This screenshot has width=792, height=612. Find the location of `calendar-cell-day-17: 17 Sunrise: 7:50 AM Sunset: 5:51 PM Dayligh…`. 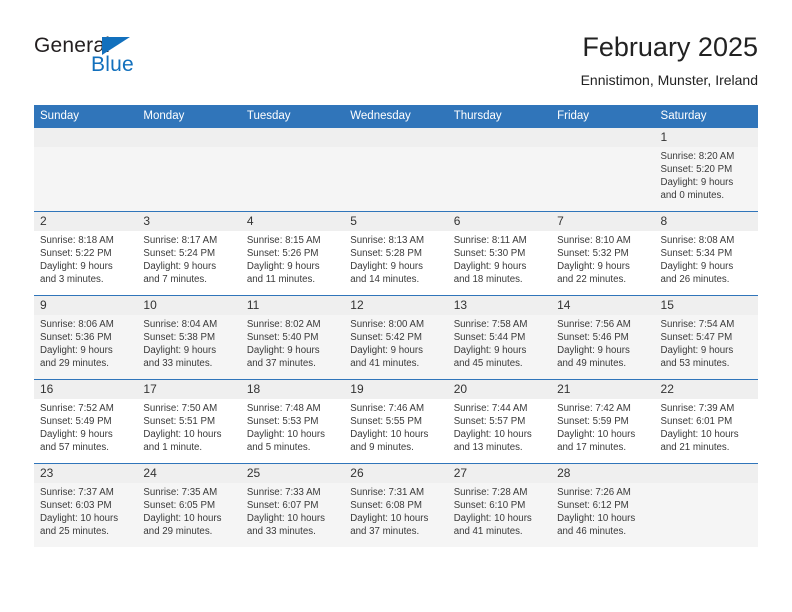

calendar-cell-day-17: 17 Sunrise: 7:50 AM Sunset: 5:51 PM Dayligh… is located at coordinates (189, 421).